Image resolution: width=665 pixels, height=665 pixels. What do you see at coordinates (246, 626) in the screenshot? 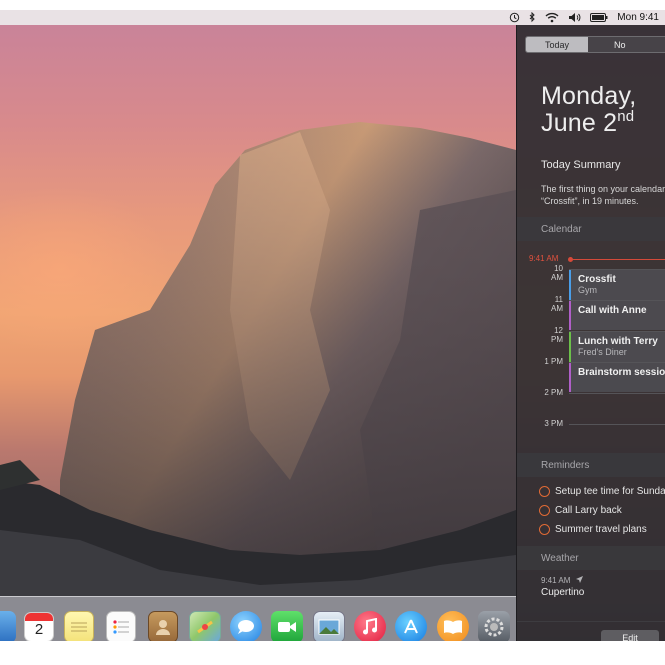
I see `dock-app-messages` at bounding box center [246, 626].